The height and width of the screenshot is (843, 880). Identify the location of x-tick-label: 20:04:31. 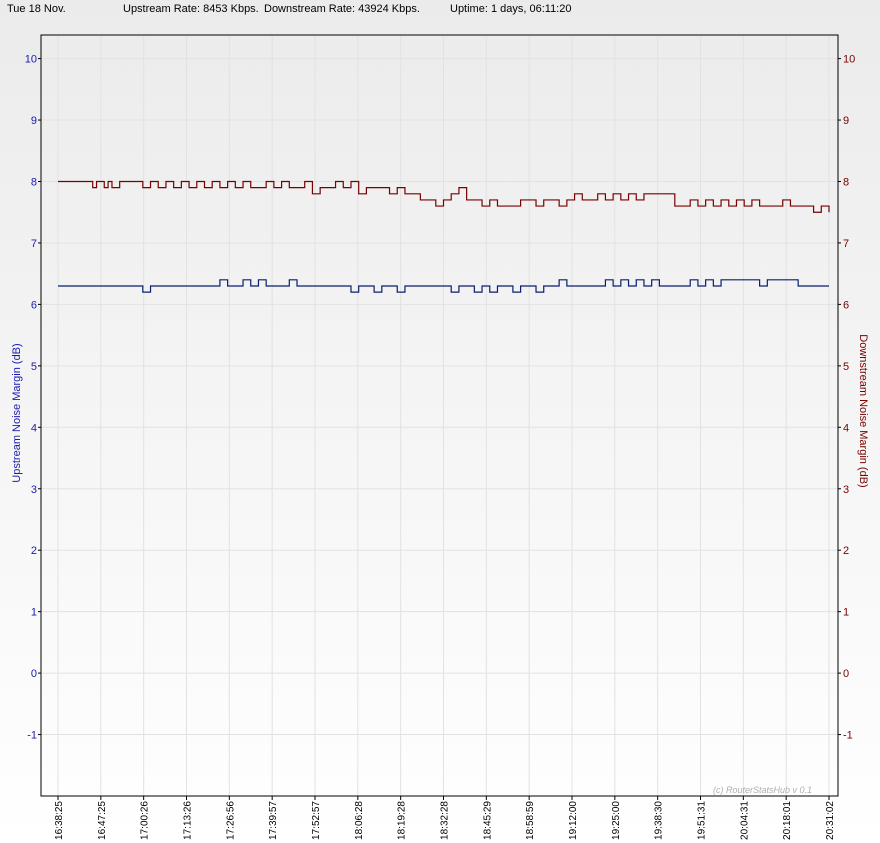
(744, 820).